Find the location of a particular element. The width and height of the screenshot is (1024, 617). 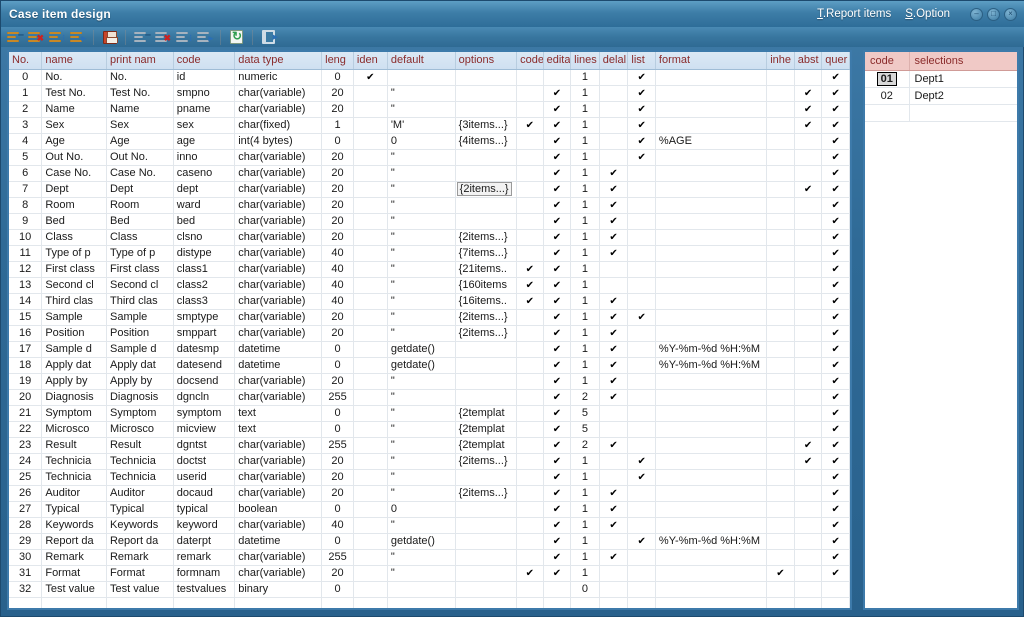

selections-cell-code is located at coordinates (887, 113).